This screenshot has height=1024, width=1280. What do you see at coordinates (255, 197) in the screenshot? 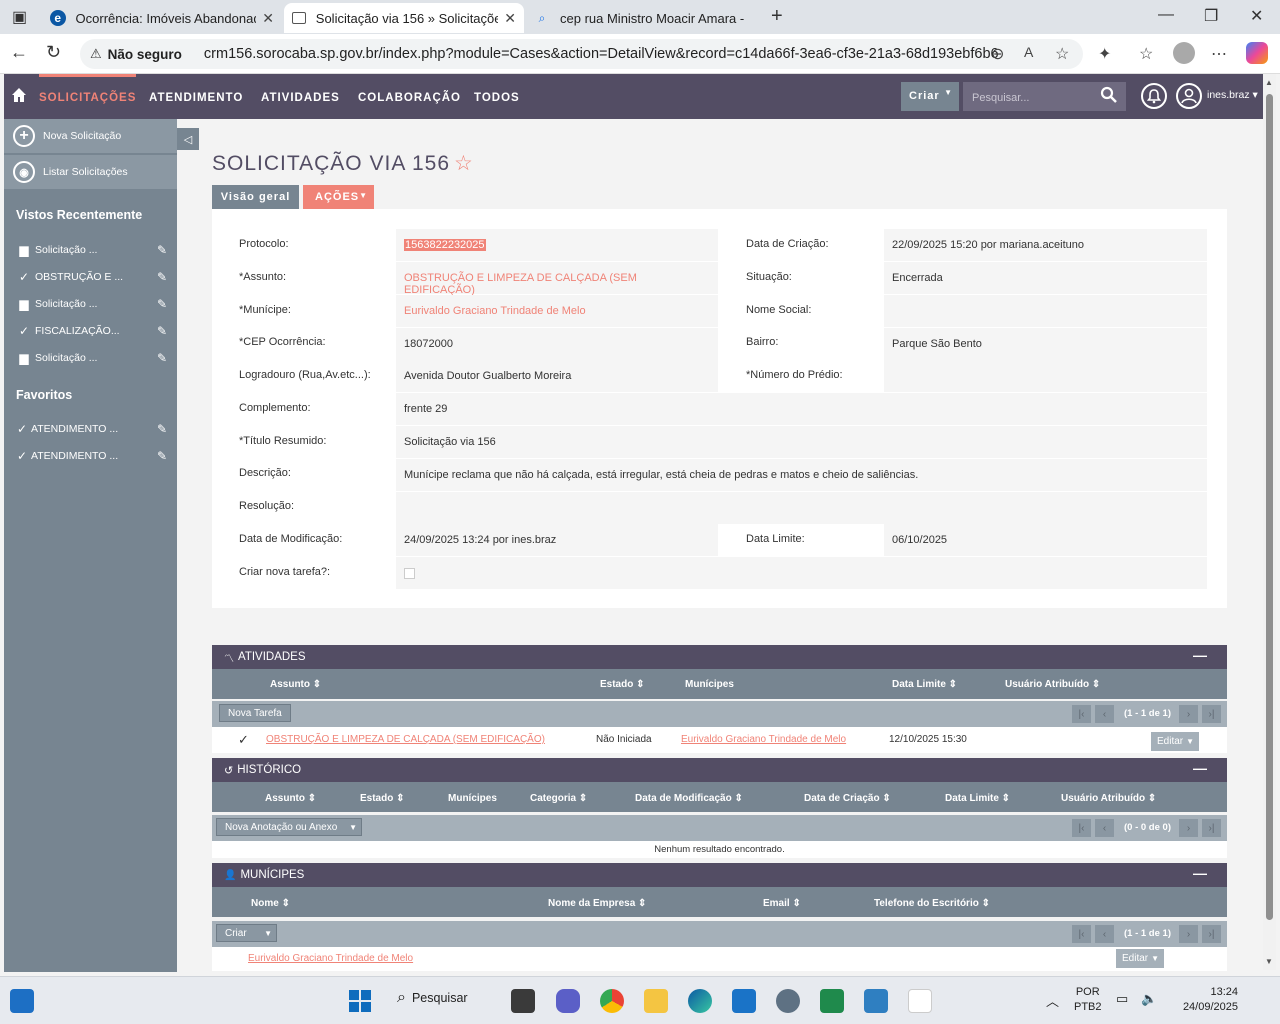
I see `tab-overview: Visão geral` at bounding box center [255, 197].